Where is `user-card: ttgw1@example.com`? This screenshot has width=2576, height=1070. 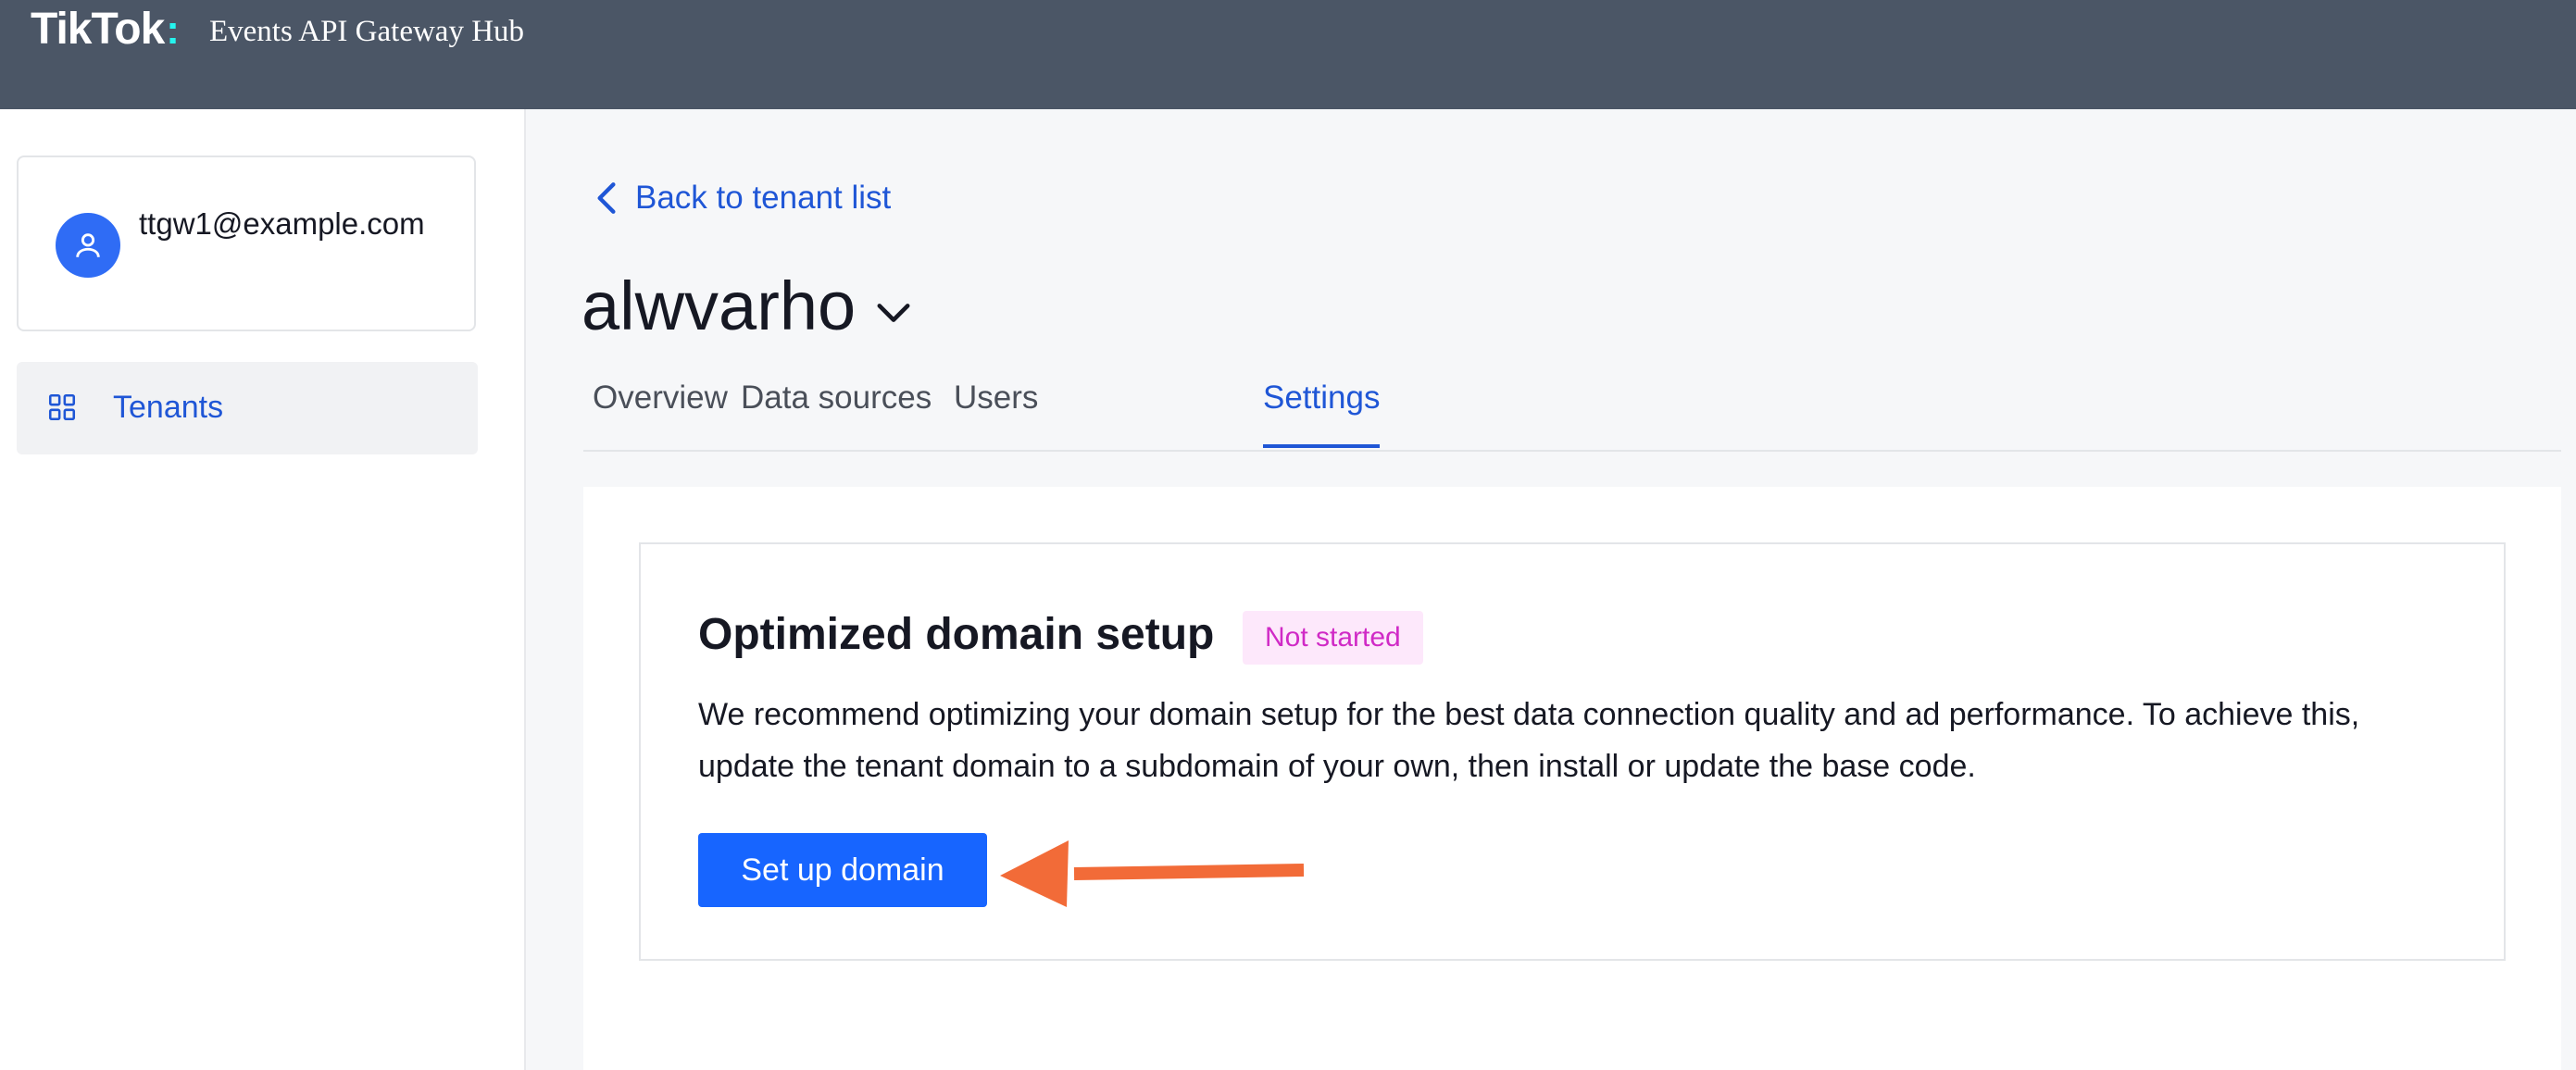 user-card: ttgw1@example.com is located at coordinates (246, 243).